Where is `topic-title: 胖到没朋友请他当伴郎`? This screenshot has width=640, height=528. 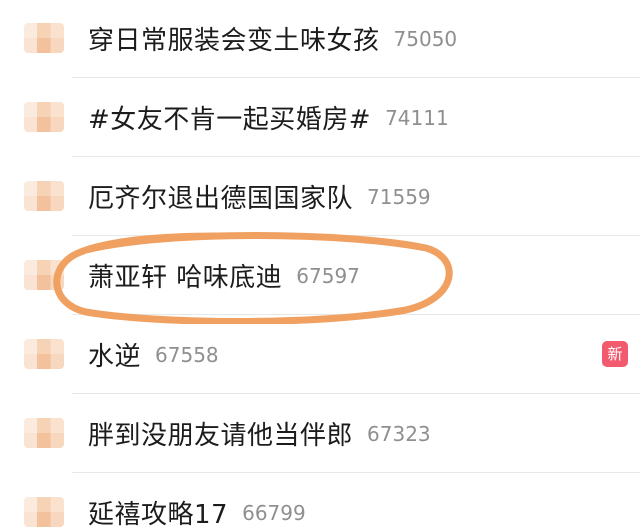
topic-title: 胖到没朋友请他当伴郎 is located at coordinates (220, 433).